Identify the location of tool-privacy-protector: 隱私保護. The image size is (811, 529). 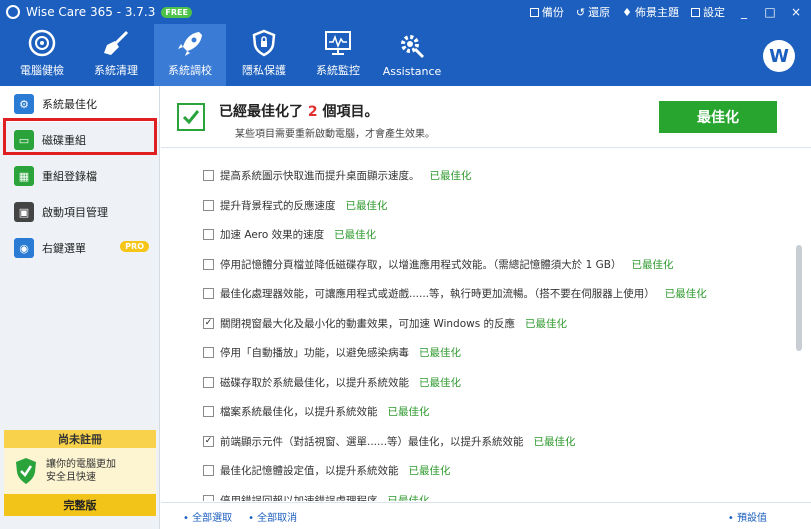
(264, 55).